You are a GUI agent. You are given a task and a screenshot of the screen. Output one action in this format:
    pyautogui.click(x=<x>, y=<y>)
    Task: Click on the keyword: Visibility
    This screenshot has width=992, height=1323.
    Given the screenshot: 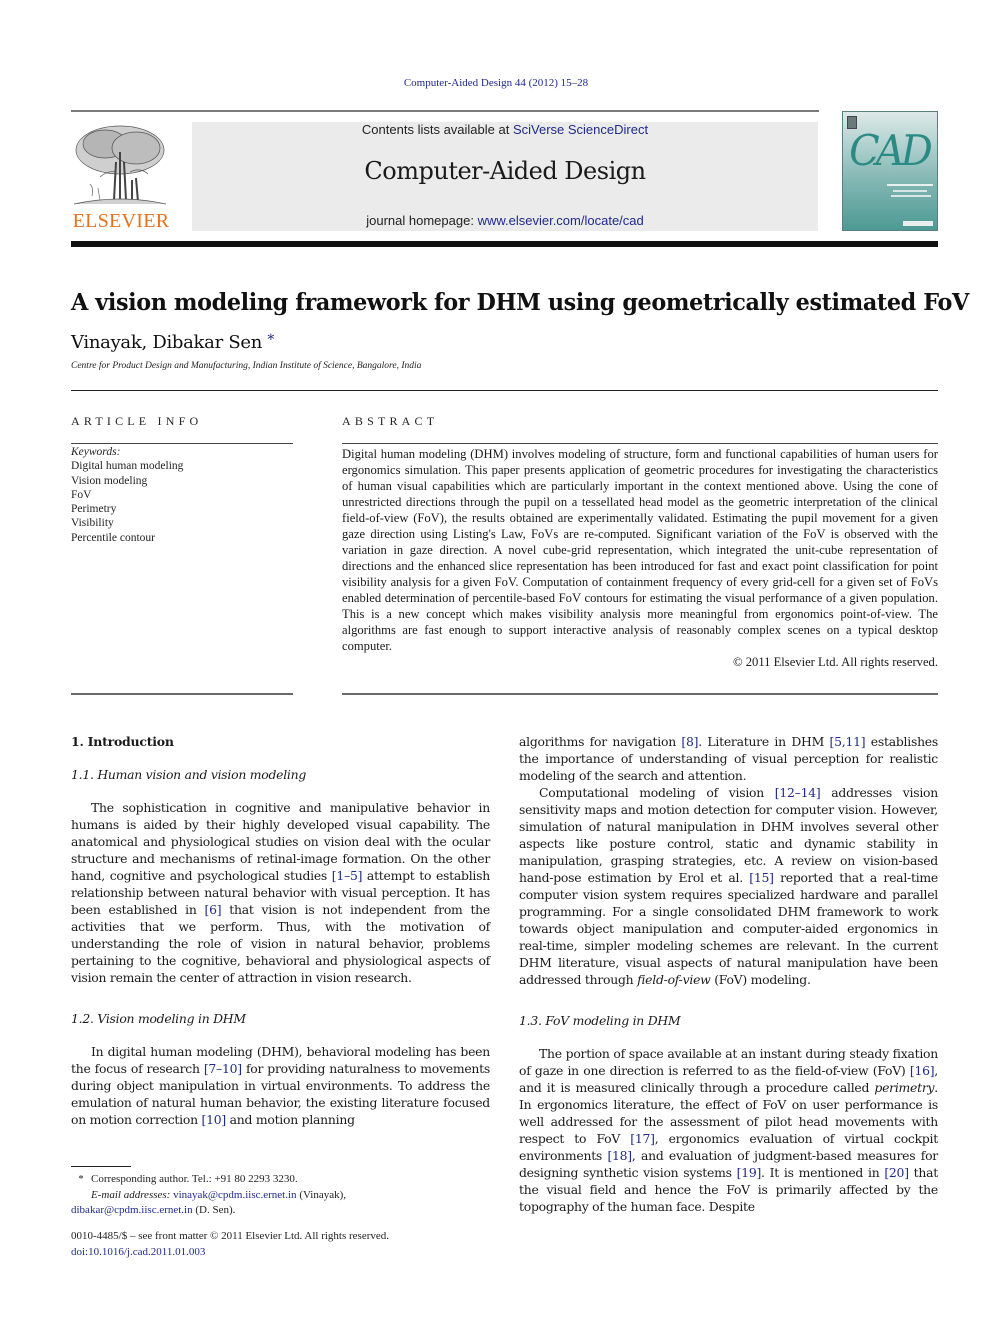 What is the action you would take?
    pyautogui.click(x=92, y=523)
    